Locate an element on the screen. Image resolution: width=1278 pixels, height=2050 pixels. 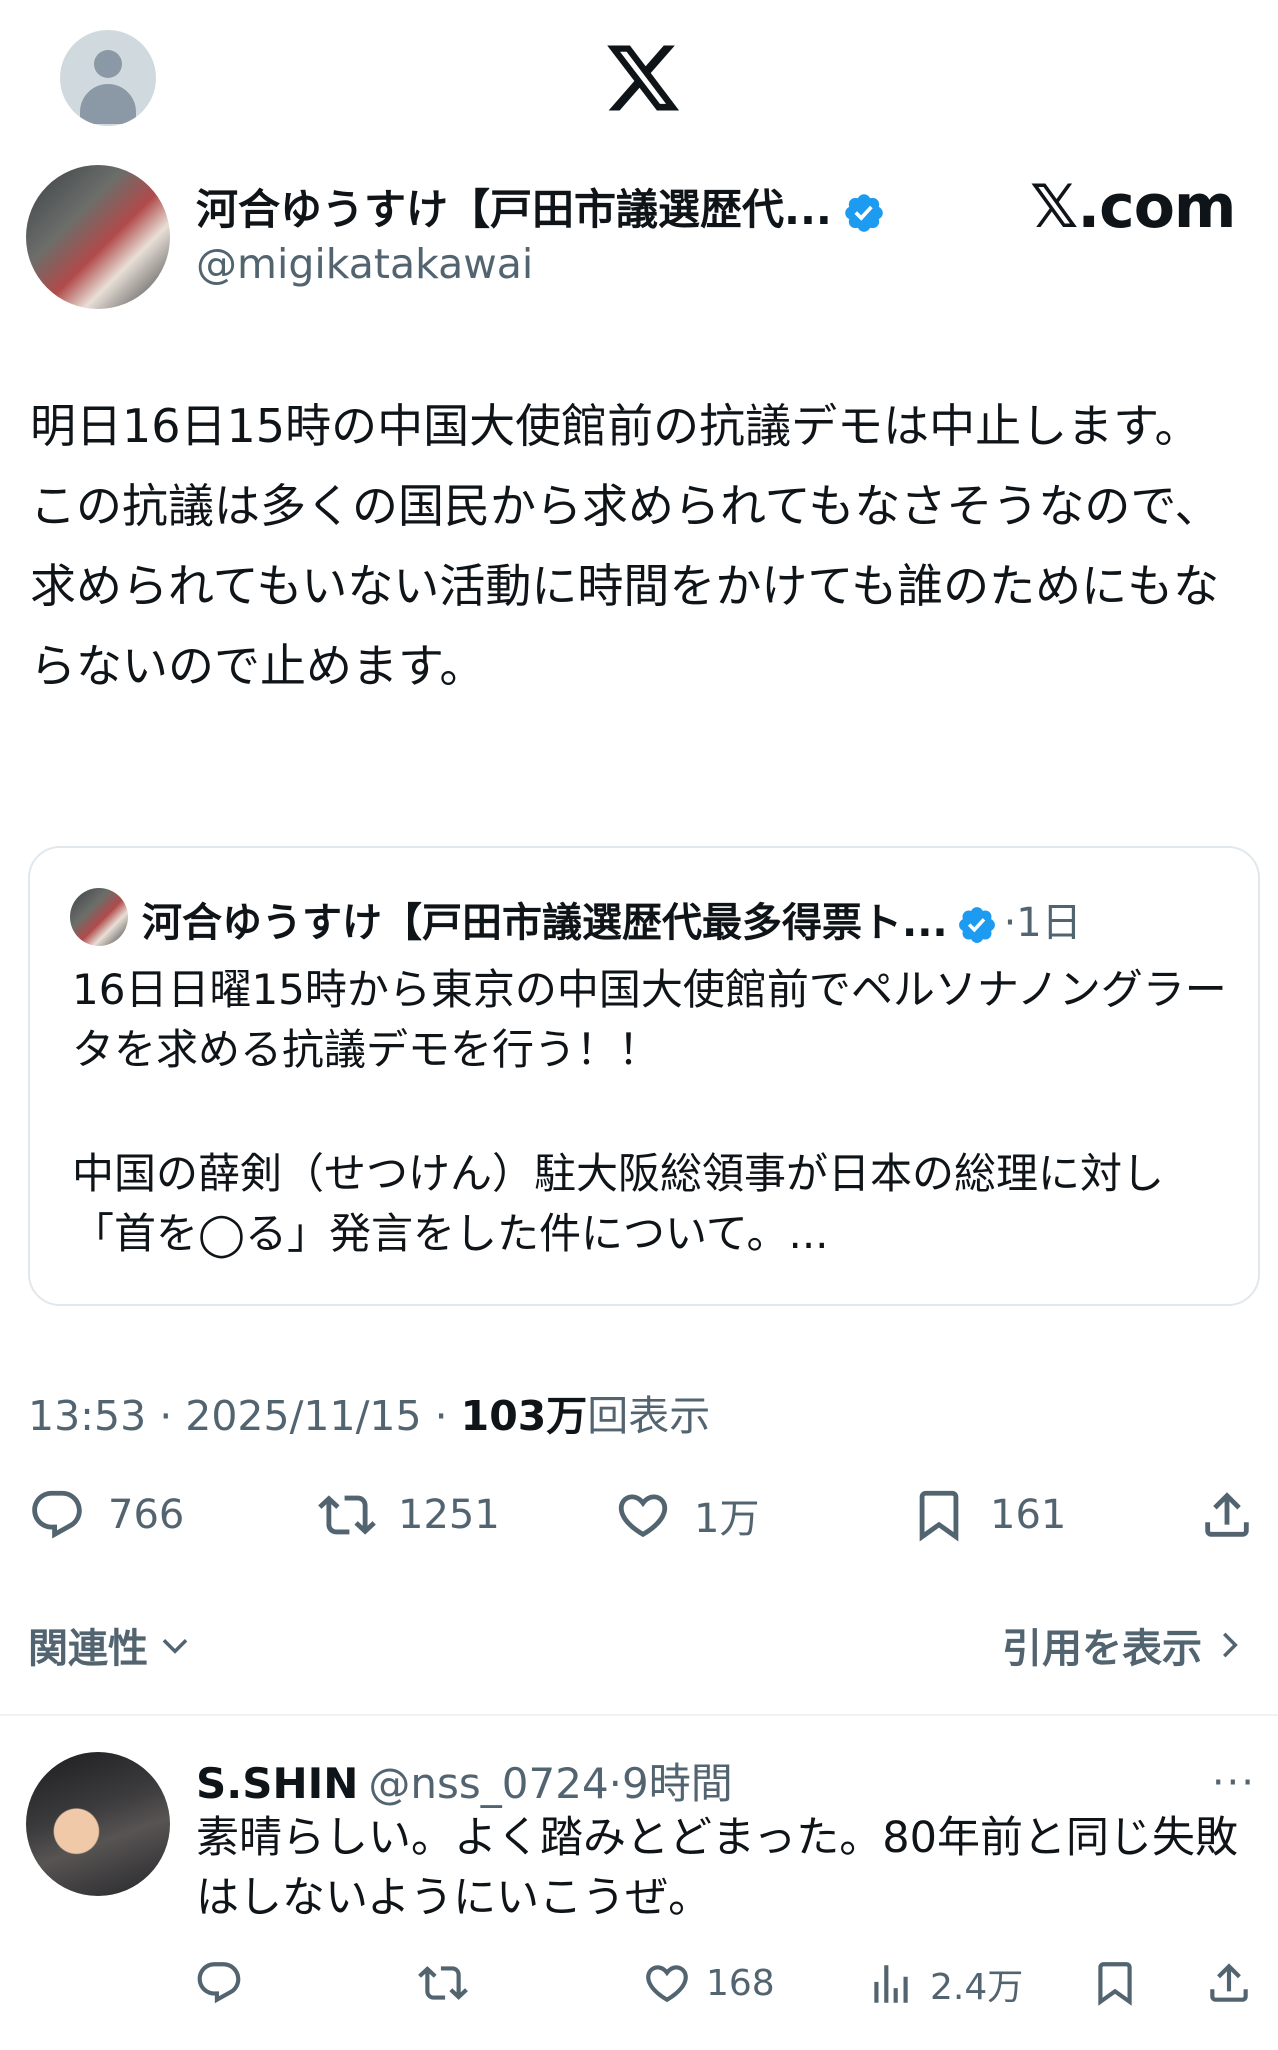
action-bar: 766 1251 1万 161 is located at coordinates (639, 1516).